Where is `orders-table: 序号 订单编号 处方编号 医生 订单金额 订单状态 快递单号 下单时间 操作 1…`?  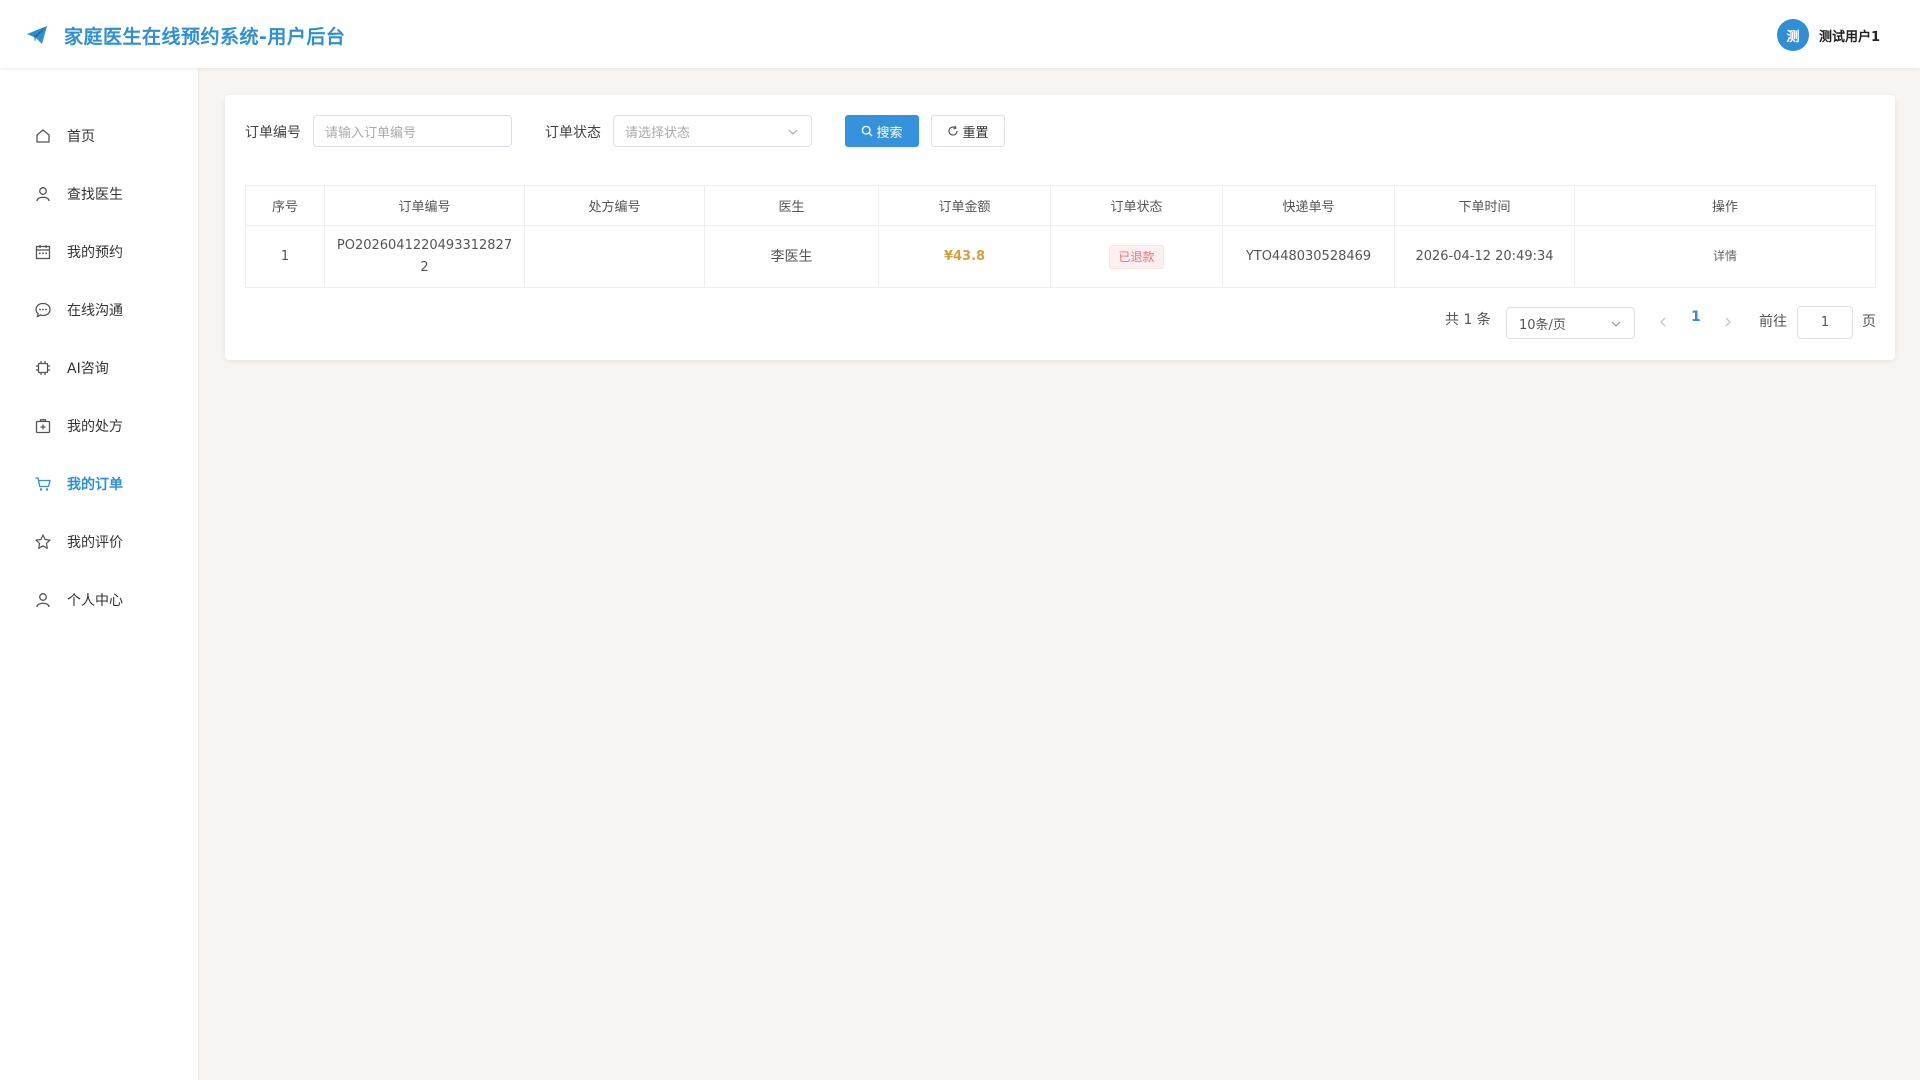 orders-table: 序号 订单编号 处方编号 医生 订单金额 订单状态 快递单号 下单时间 操作 1… is located at coordinates (1060, 236).